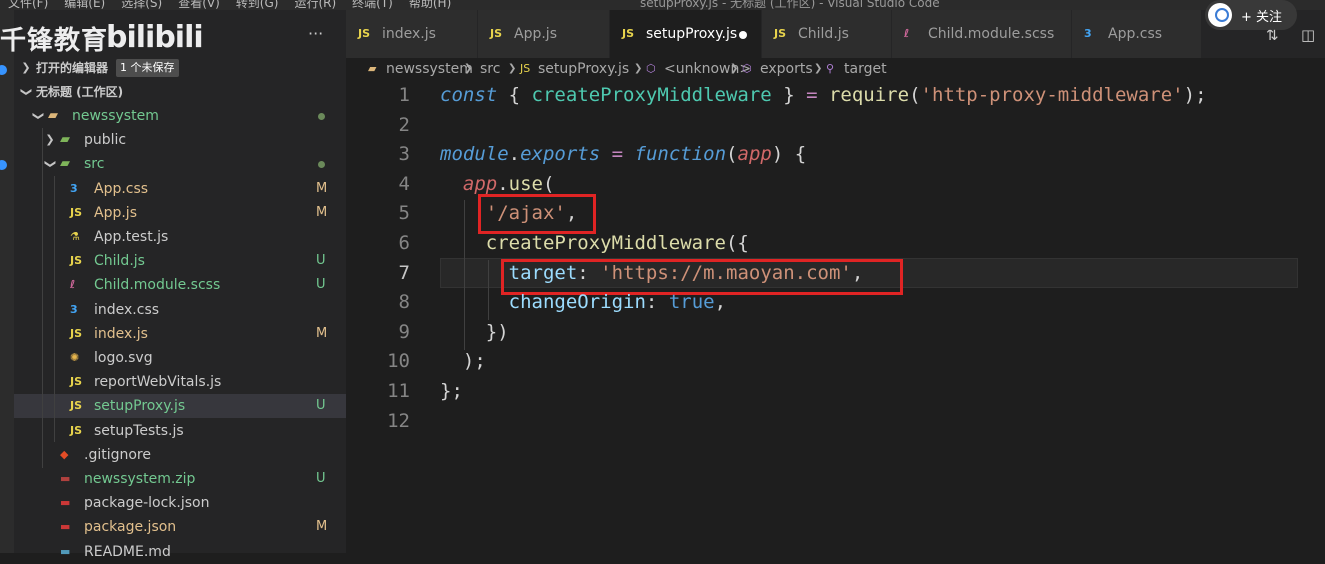 This screenshot has height=564, width=1325. What do you see at coordinates (180, 503) in the screenshot?
I see `tree-file: ▬ package-lock.json` at bounding box center [180, 503].